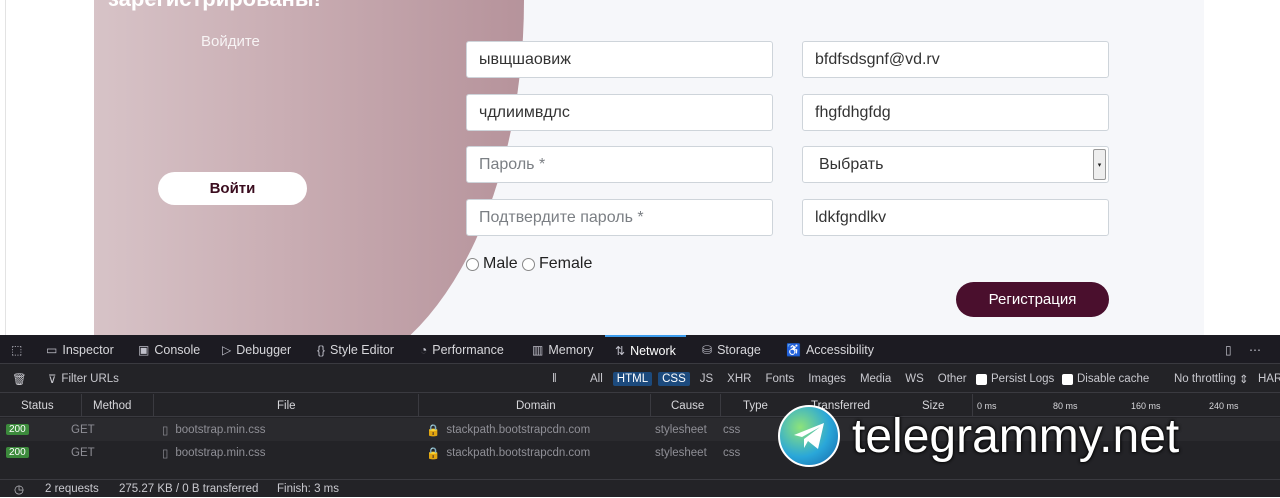  Describe the element at coordinates (3, 167) in the screenshot. I see `page-edge` at that location.